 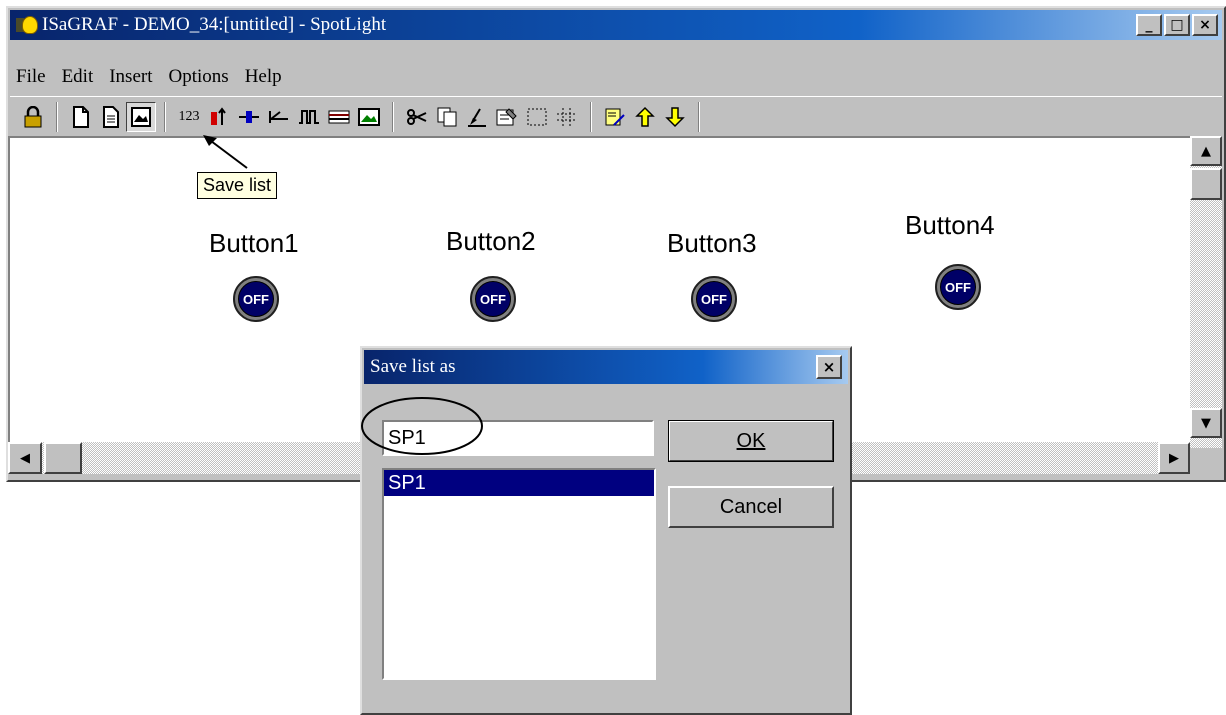 What do you see at coordinates (477, 117) in the screenshot?
I see `paste-brush-icon` at bounding box center [477, 117].